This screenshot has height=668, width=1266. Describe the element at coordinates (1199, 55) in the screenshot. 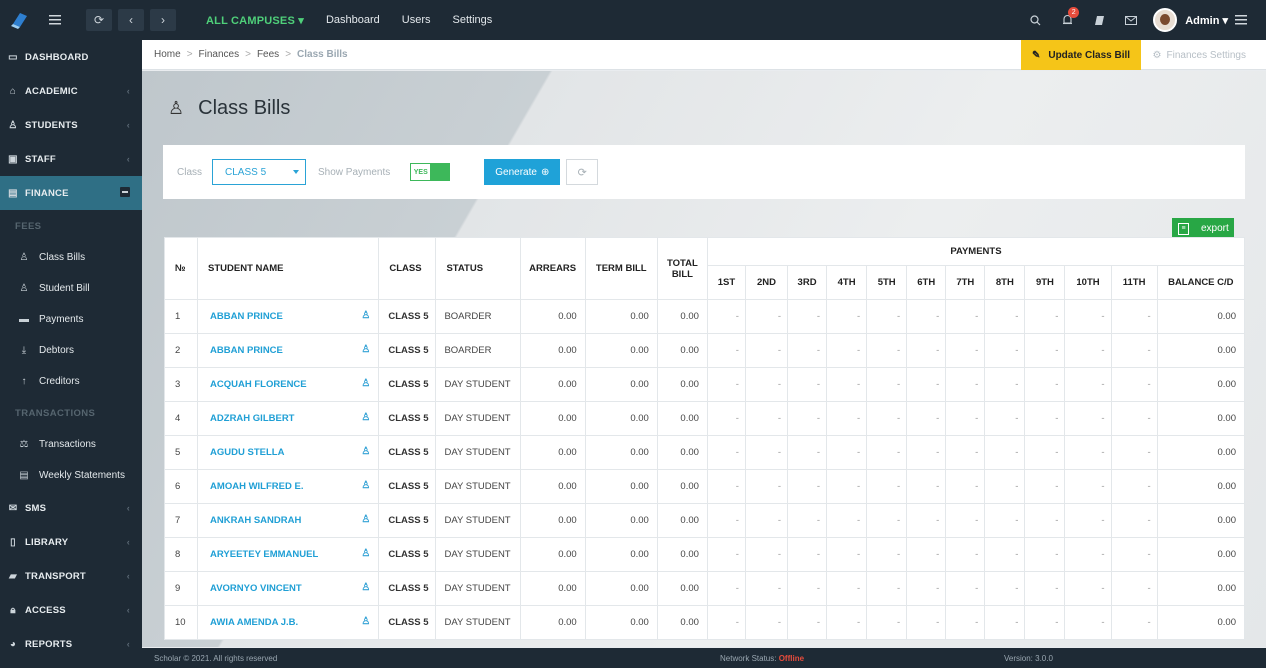

I see `finances-settings-button: ⚙ Finances Settings` at that location.